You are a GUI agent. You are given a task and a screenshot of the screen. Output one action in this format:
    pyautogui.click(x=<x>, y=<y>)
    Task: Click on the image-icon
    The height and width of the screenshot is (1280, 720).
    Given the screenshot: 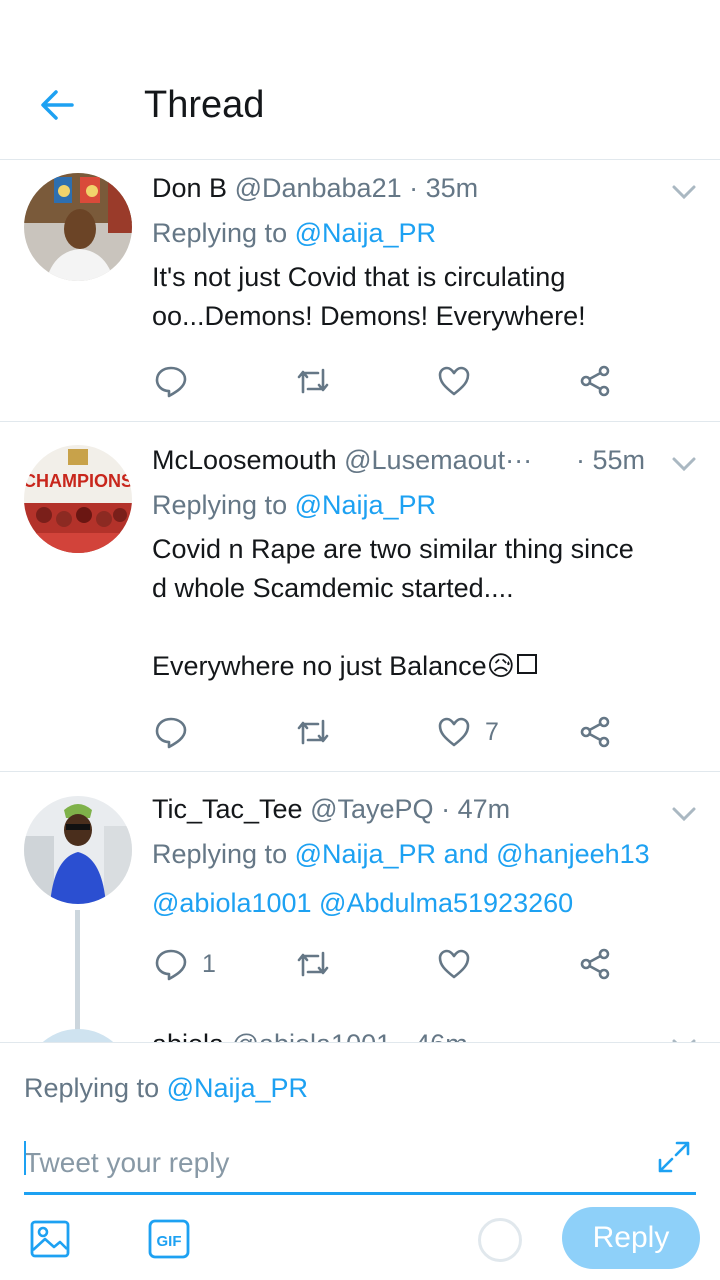 What is the action you would take?
    pyautogui.click(x=50, y=1239)
    